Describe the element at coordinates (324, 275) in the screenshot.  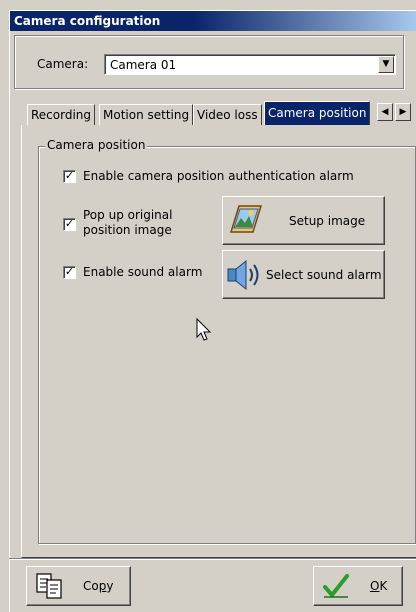
I see `select-sound-alarm-label: Select sound alarm` at that location.